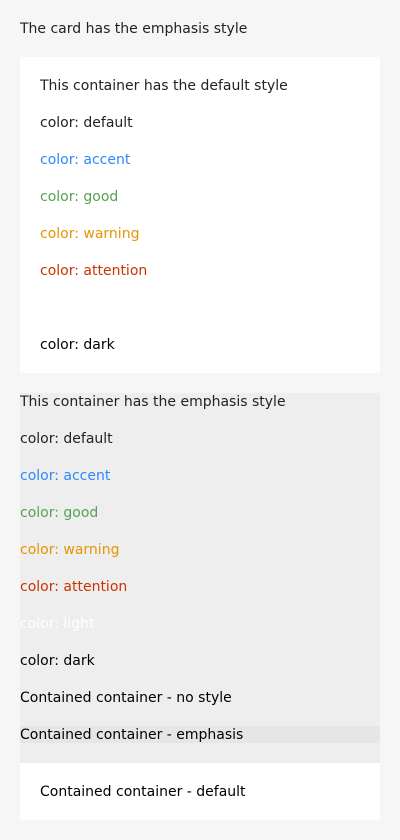 The height and width of the screenshot is (840, 400). I want to click on default-color-default: color: default, so click(86, 123).